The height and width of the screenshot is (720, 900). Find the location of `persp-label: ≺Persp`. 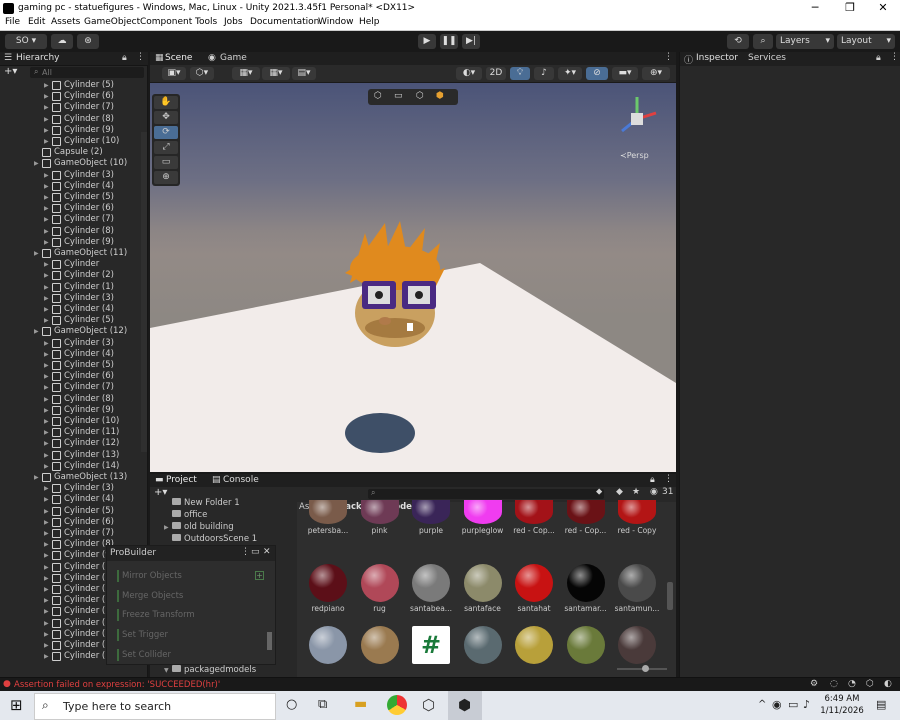

persp-label: ≺Persp is located at coordinates (634, 155).